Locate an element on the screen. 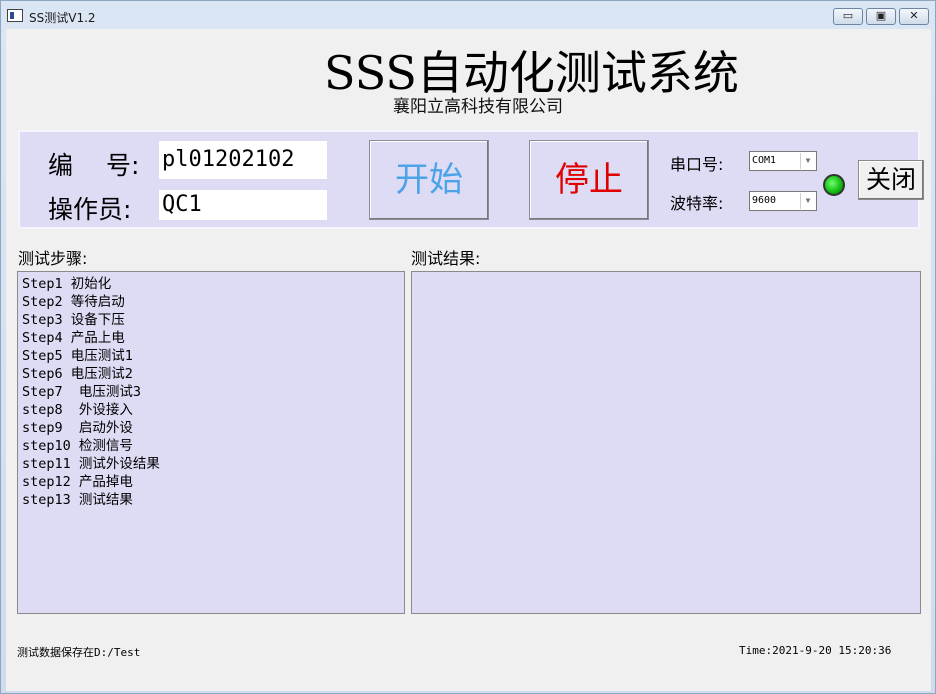 The image size is (936, 694). serial-port-select: COM1 ▼ is located at coordinates (783, 161).